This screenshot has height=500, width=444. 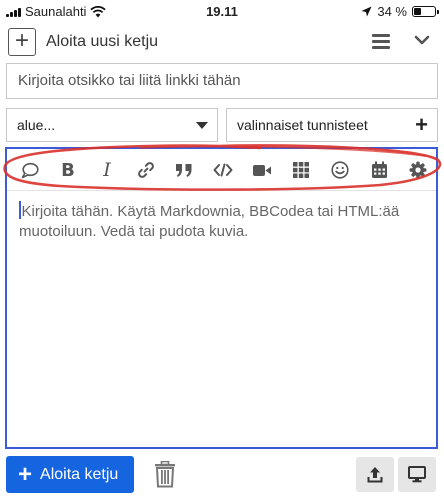 I want to click on status-right: 34 %, so click(x=400, y=11).